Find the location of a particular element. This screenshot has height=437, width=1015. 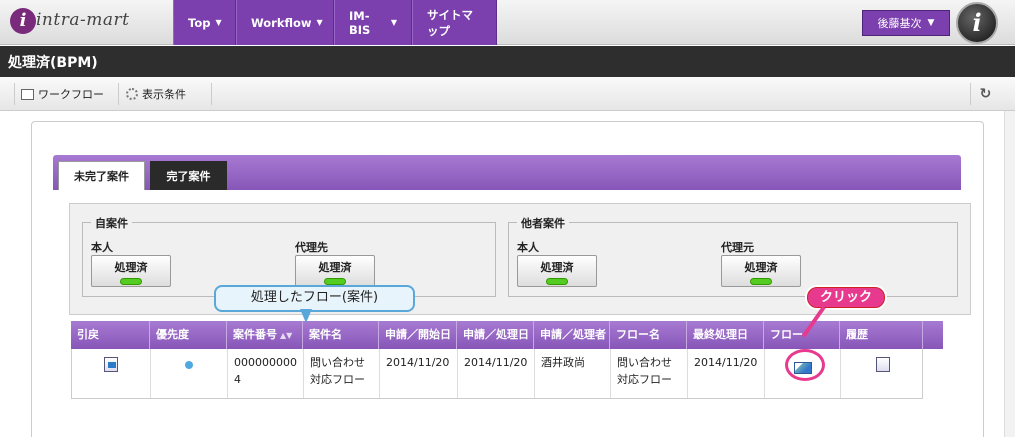

display-condition-button: 表示条件 is located at coordinates (166, 94).